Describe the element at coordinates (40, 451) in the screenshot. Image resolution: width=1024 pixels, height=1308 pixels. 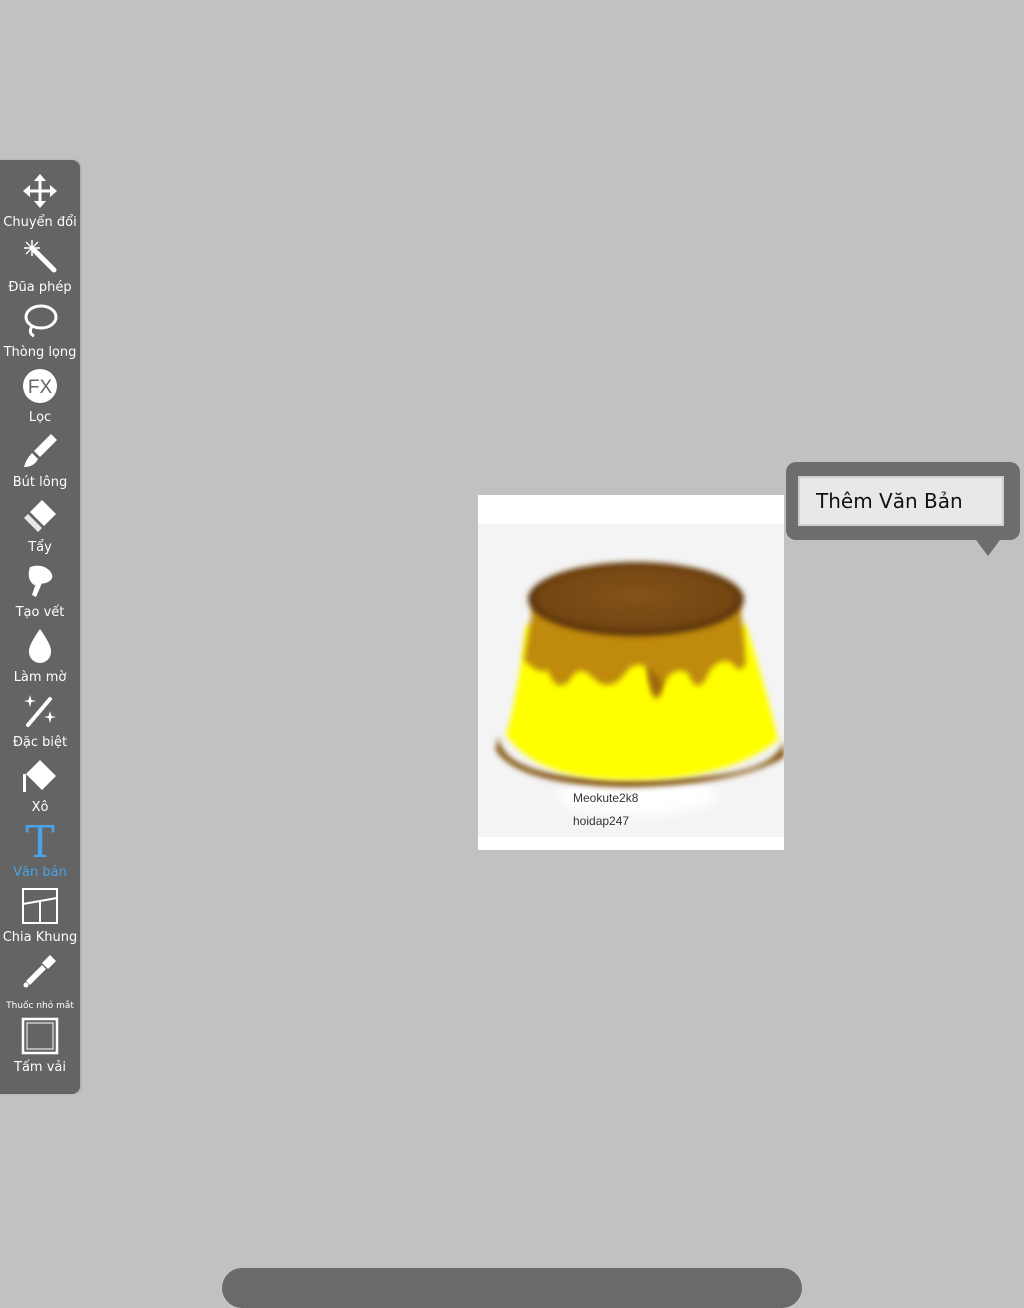
I see `brush-icon` at that location.